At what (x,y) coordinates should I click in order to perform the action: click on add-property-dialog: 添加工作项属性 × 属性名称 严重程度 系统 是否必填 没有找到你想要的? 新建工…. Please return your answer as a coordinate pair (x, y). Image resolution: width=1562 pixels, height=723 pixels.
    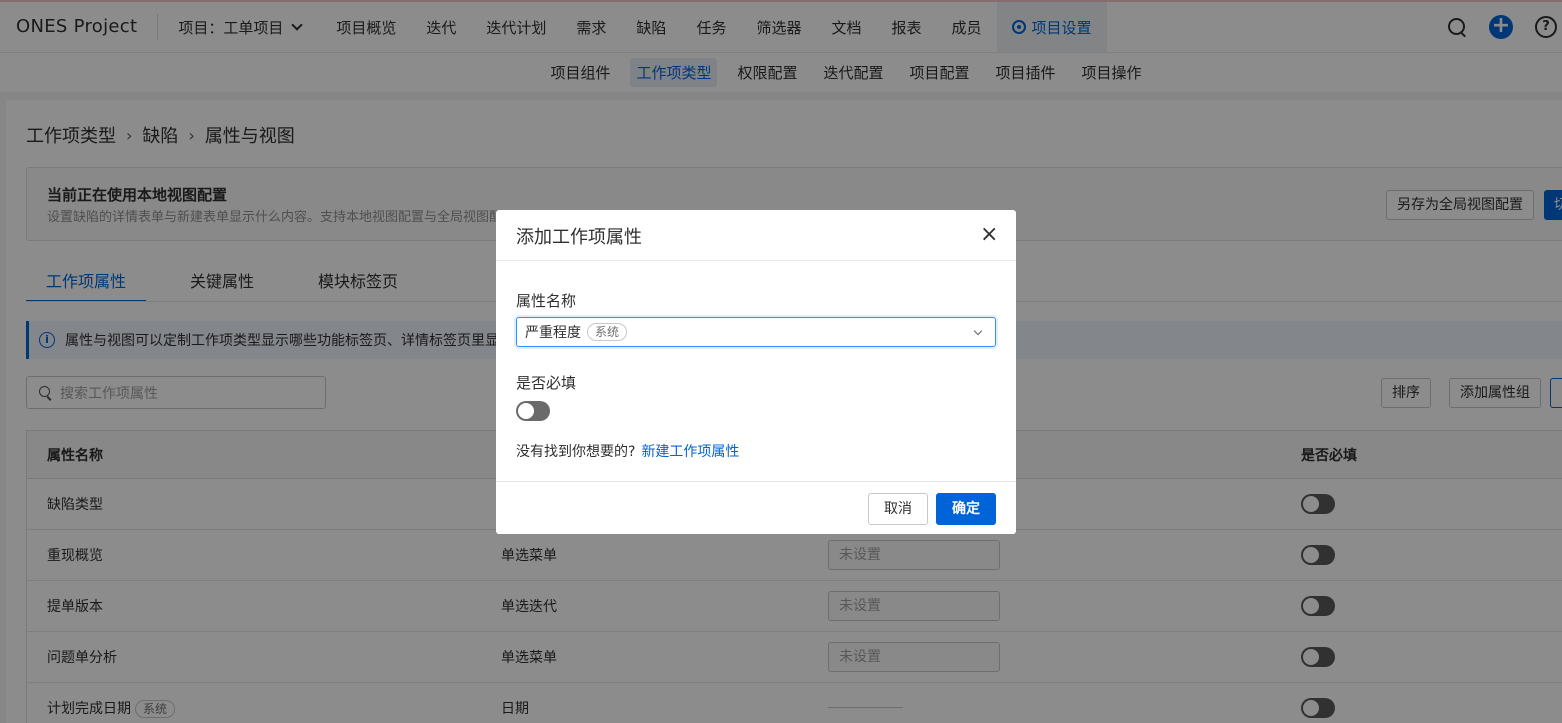
    Looking at the image, I should click on (756, 372).